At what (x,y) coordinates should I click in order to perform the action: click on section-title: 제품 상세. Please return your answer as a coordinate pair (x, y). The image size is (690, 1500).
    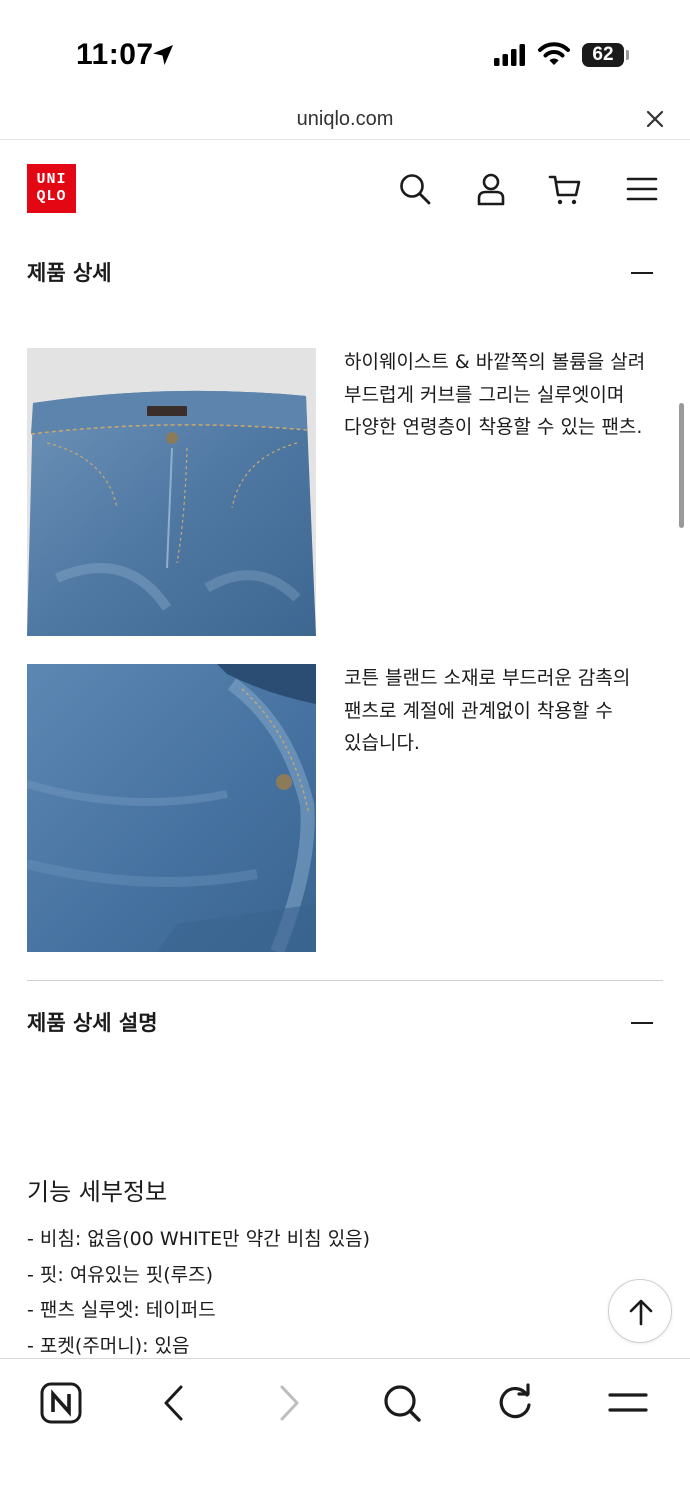
    Looking at the image, I should click on (69, 273).